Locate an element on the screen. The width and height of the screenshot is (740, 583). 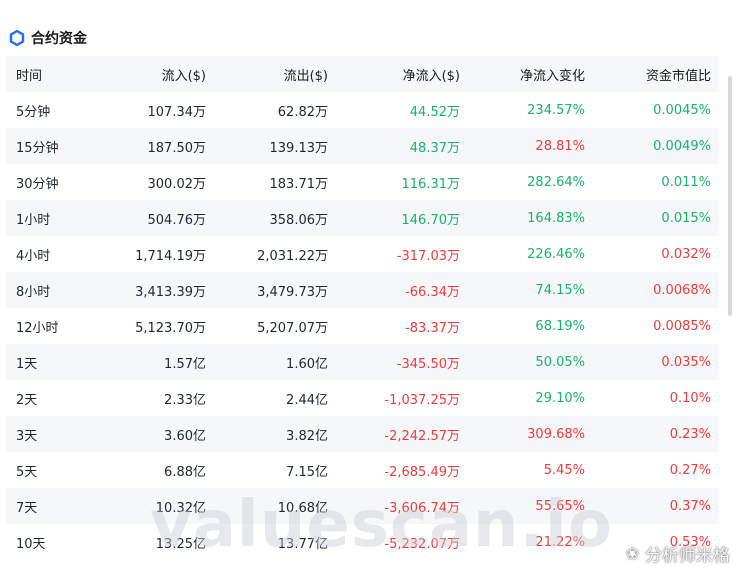
table-scrollbar is located at coordinates (730, 196).